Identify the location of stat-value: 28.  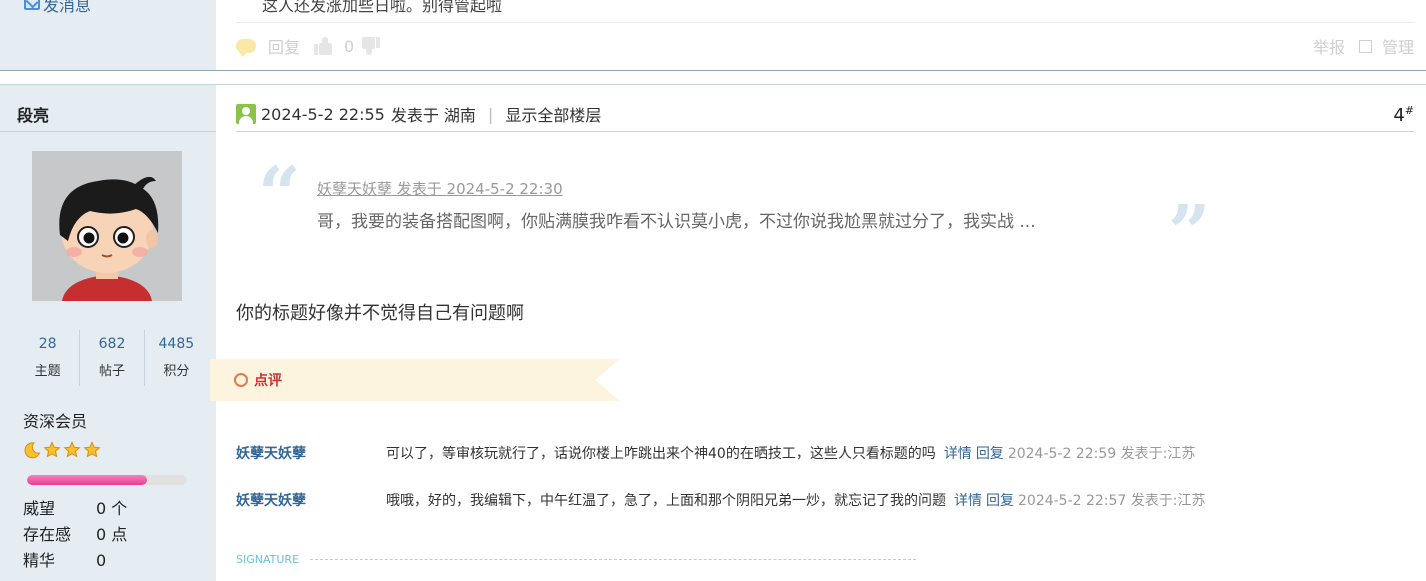
(47, 344).